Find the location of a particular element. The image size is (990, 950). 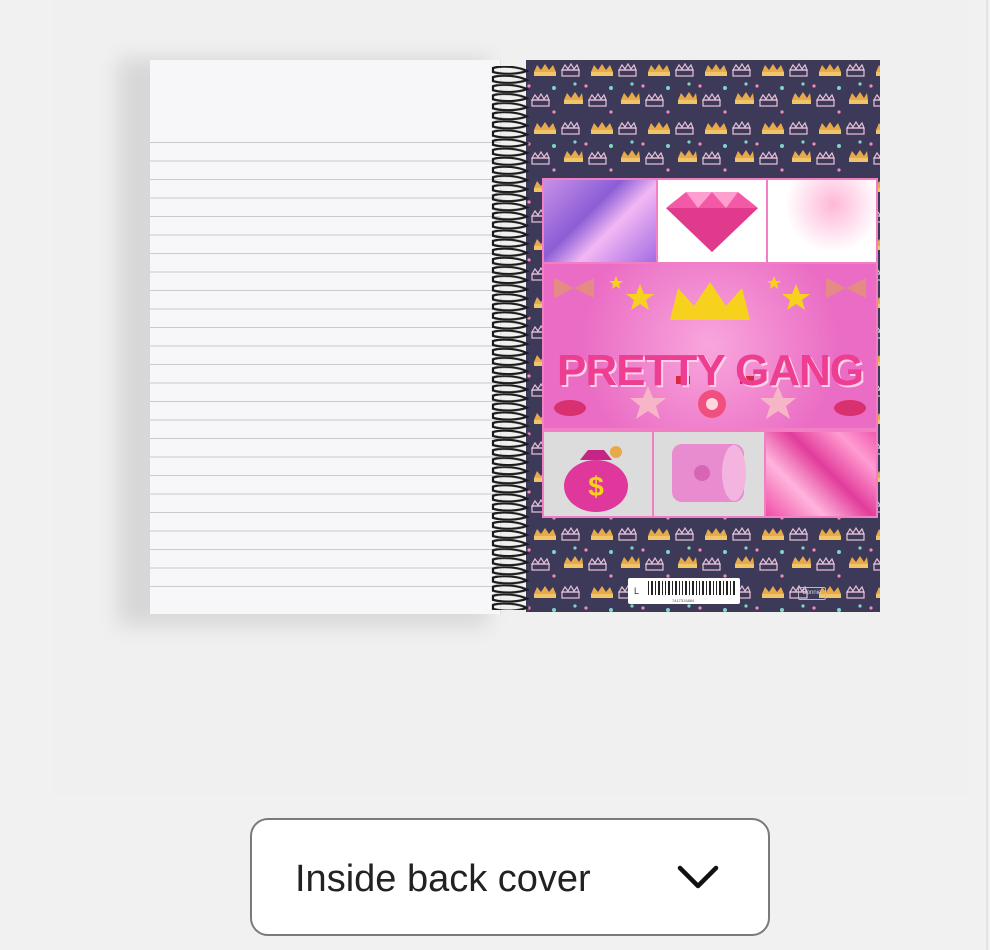

chevron-down-icon is located at coordinates (698, 877).